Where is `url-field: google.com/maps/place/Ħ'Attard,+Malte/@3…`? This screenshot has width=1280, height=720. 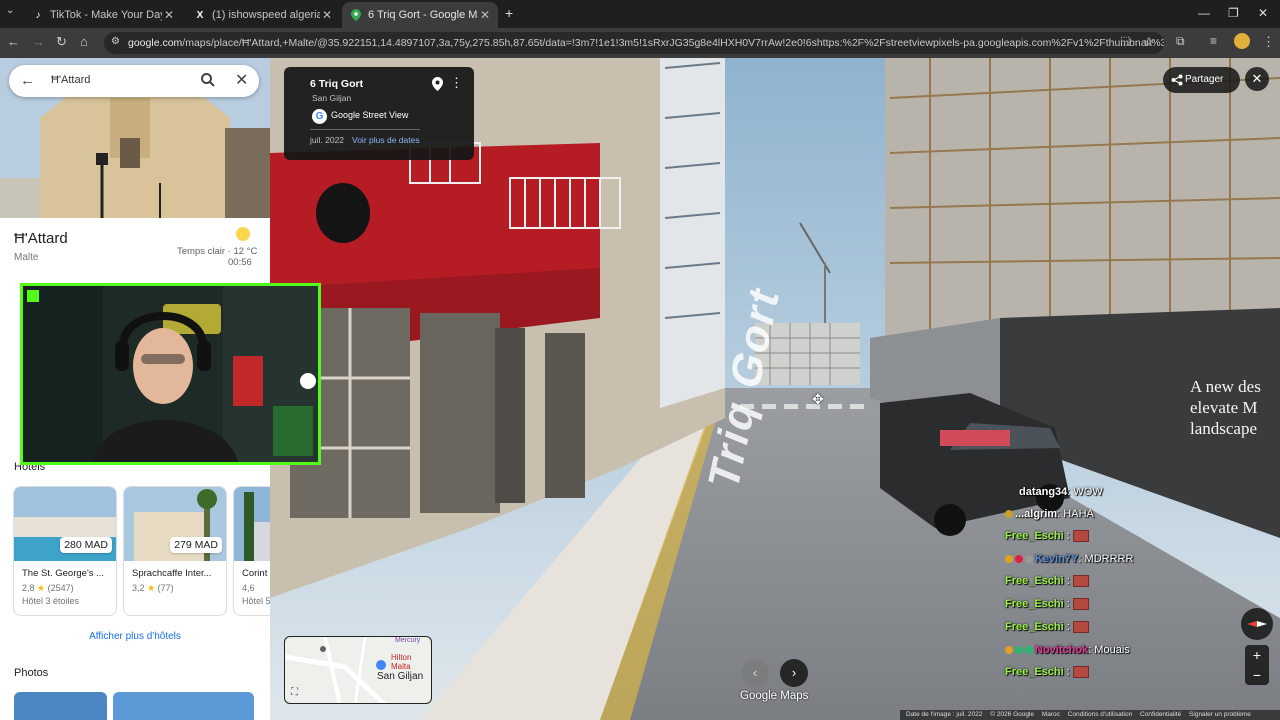
url-field: google.com/maps/place/Ħ'Attard,+Malte/@3… is located at coordinates (634, 43).